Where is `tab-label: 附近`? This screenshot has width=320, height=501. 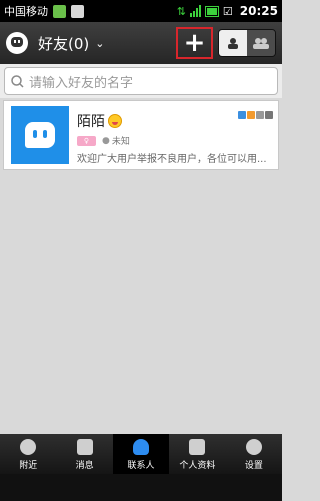 tab-label: 附近 is located at coordinates (28, 466).